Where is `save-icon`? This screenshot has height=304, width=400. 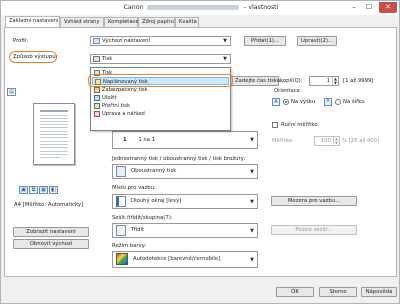
save-icon is located at coordinates (97, 98).